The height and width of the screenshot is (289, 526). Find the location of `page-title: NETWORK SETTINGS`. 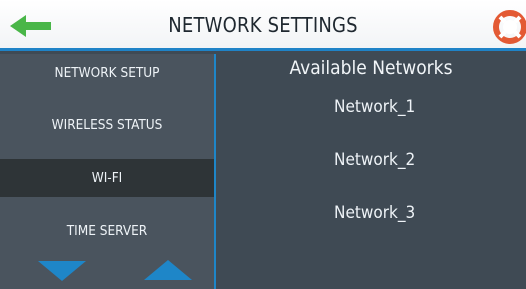

page-title: NETWORK SETTINGS is located at coordinates (263, 25).